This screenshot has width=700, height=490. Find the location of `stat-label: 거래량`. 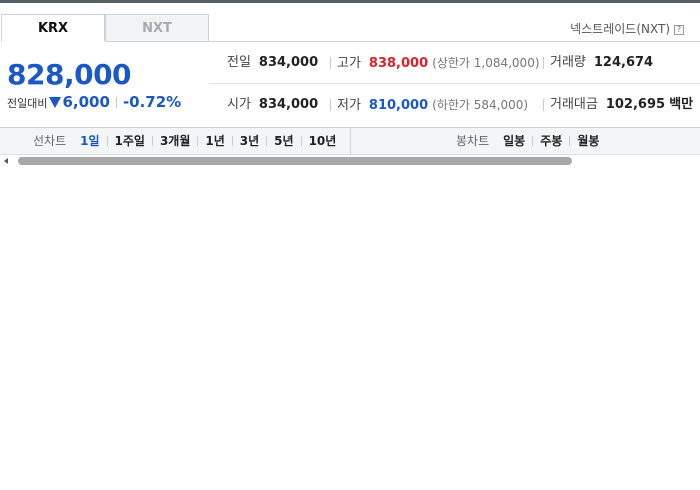

stat-label: 거래량 is located at coordinates (568, 62).